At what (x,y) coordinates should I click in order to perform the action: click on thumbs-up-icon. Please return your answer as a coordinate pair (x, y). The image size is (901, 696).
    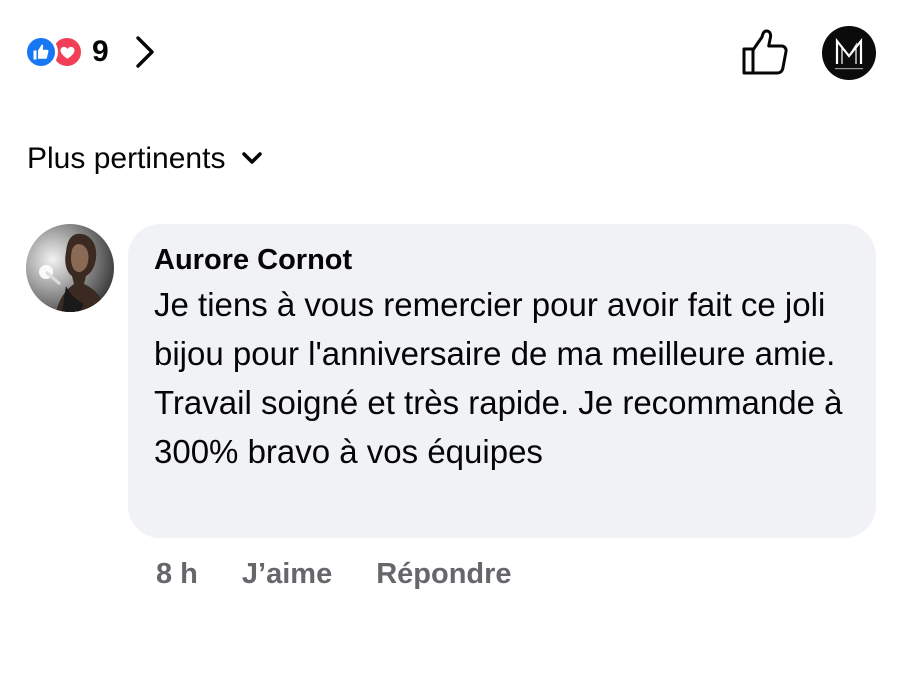
    Looking at the image, I should click on (765, 52).